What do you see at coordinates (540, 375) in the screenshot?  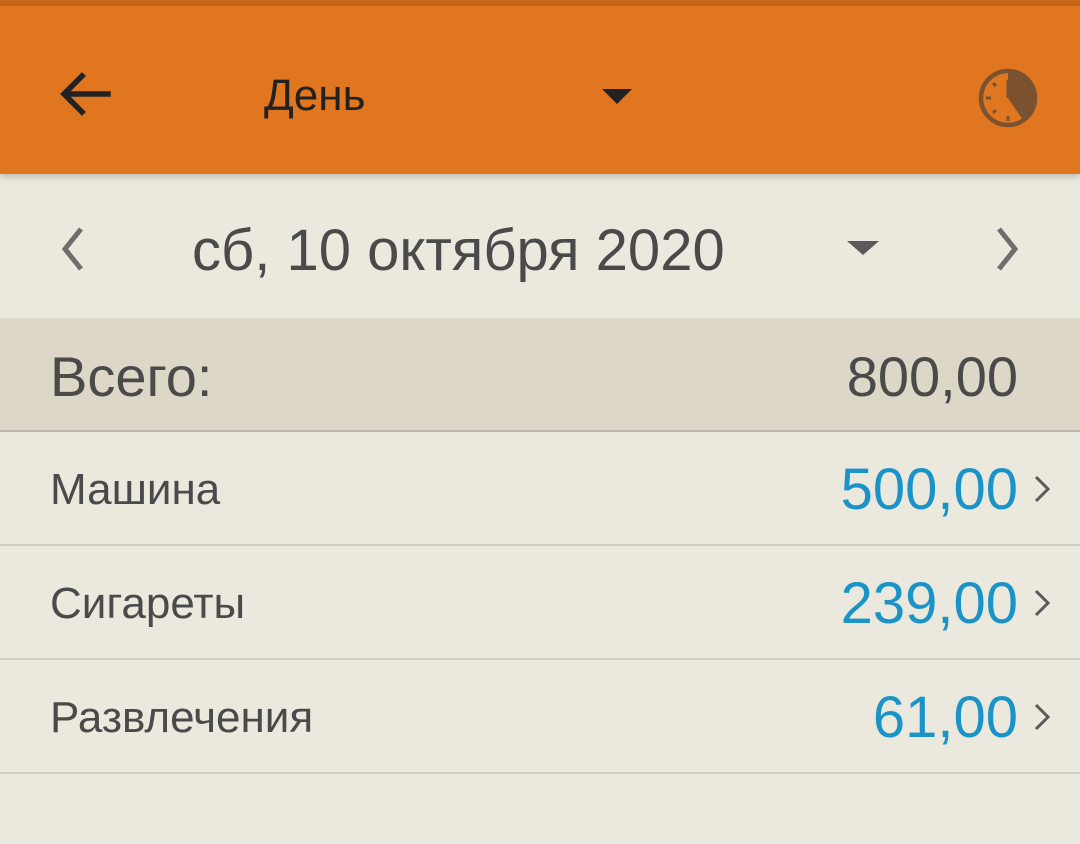 I see `total-summary-row: Всего: 800,00` at bounding box center [540, 375].